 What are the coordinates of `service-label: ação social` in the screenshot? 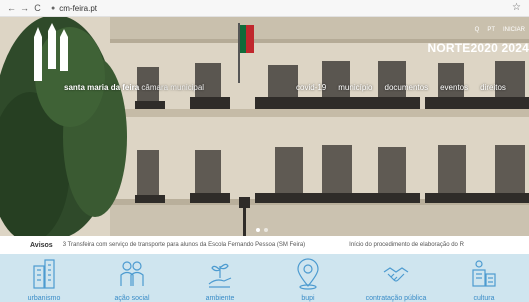 It's located at (132, 298).